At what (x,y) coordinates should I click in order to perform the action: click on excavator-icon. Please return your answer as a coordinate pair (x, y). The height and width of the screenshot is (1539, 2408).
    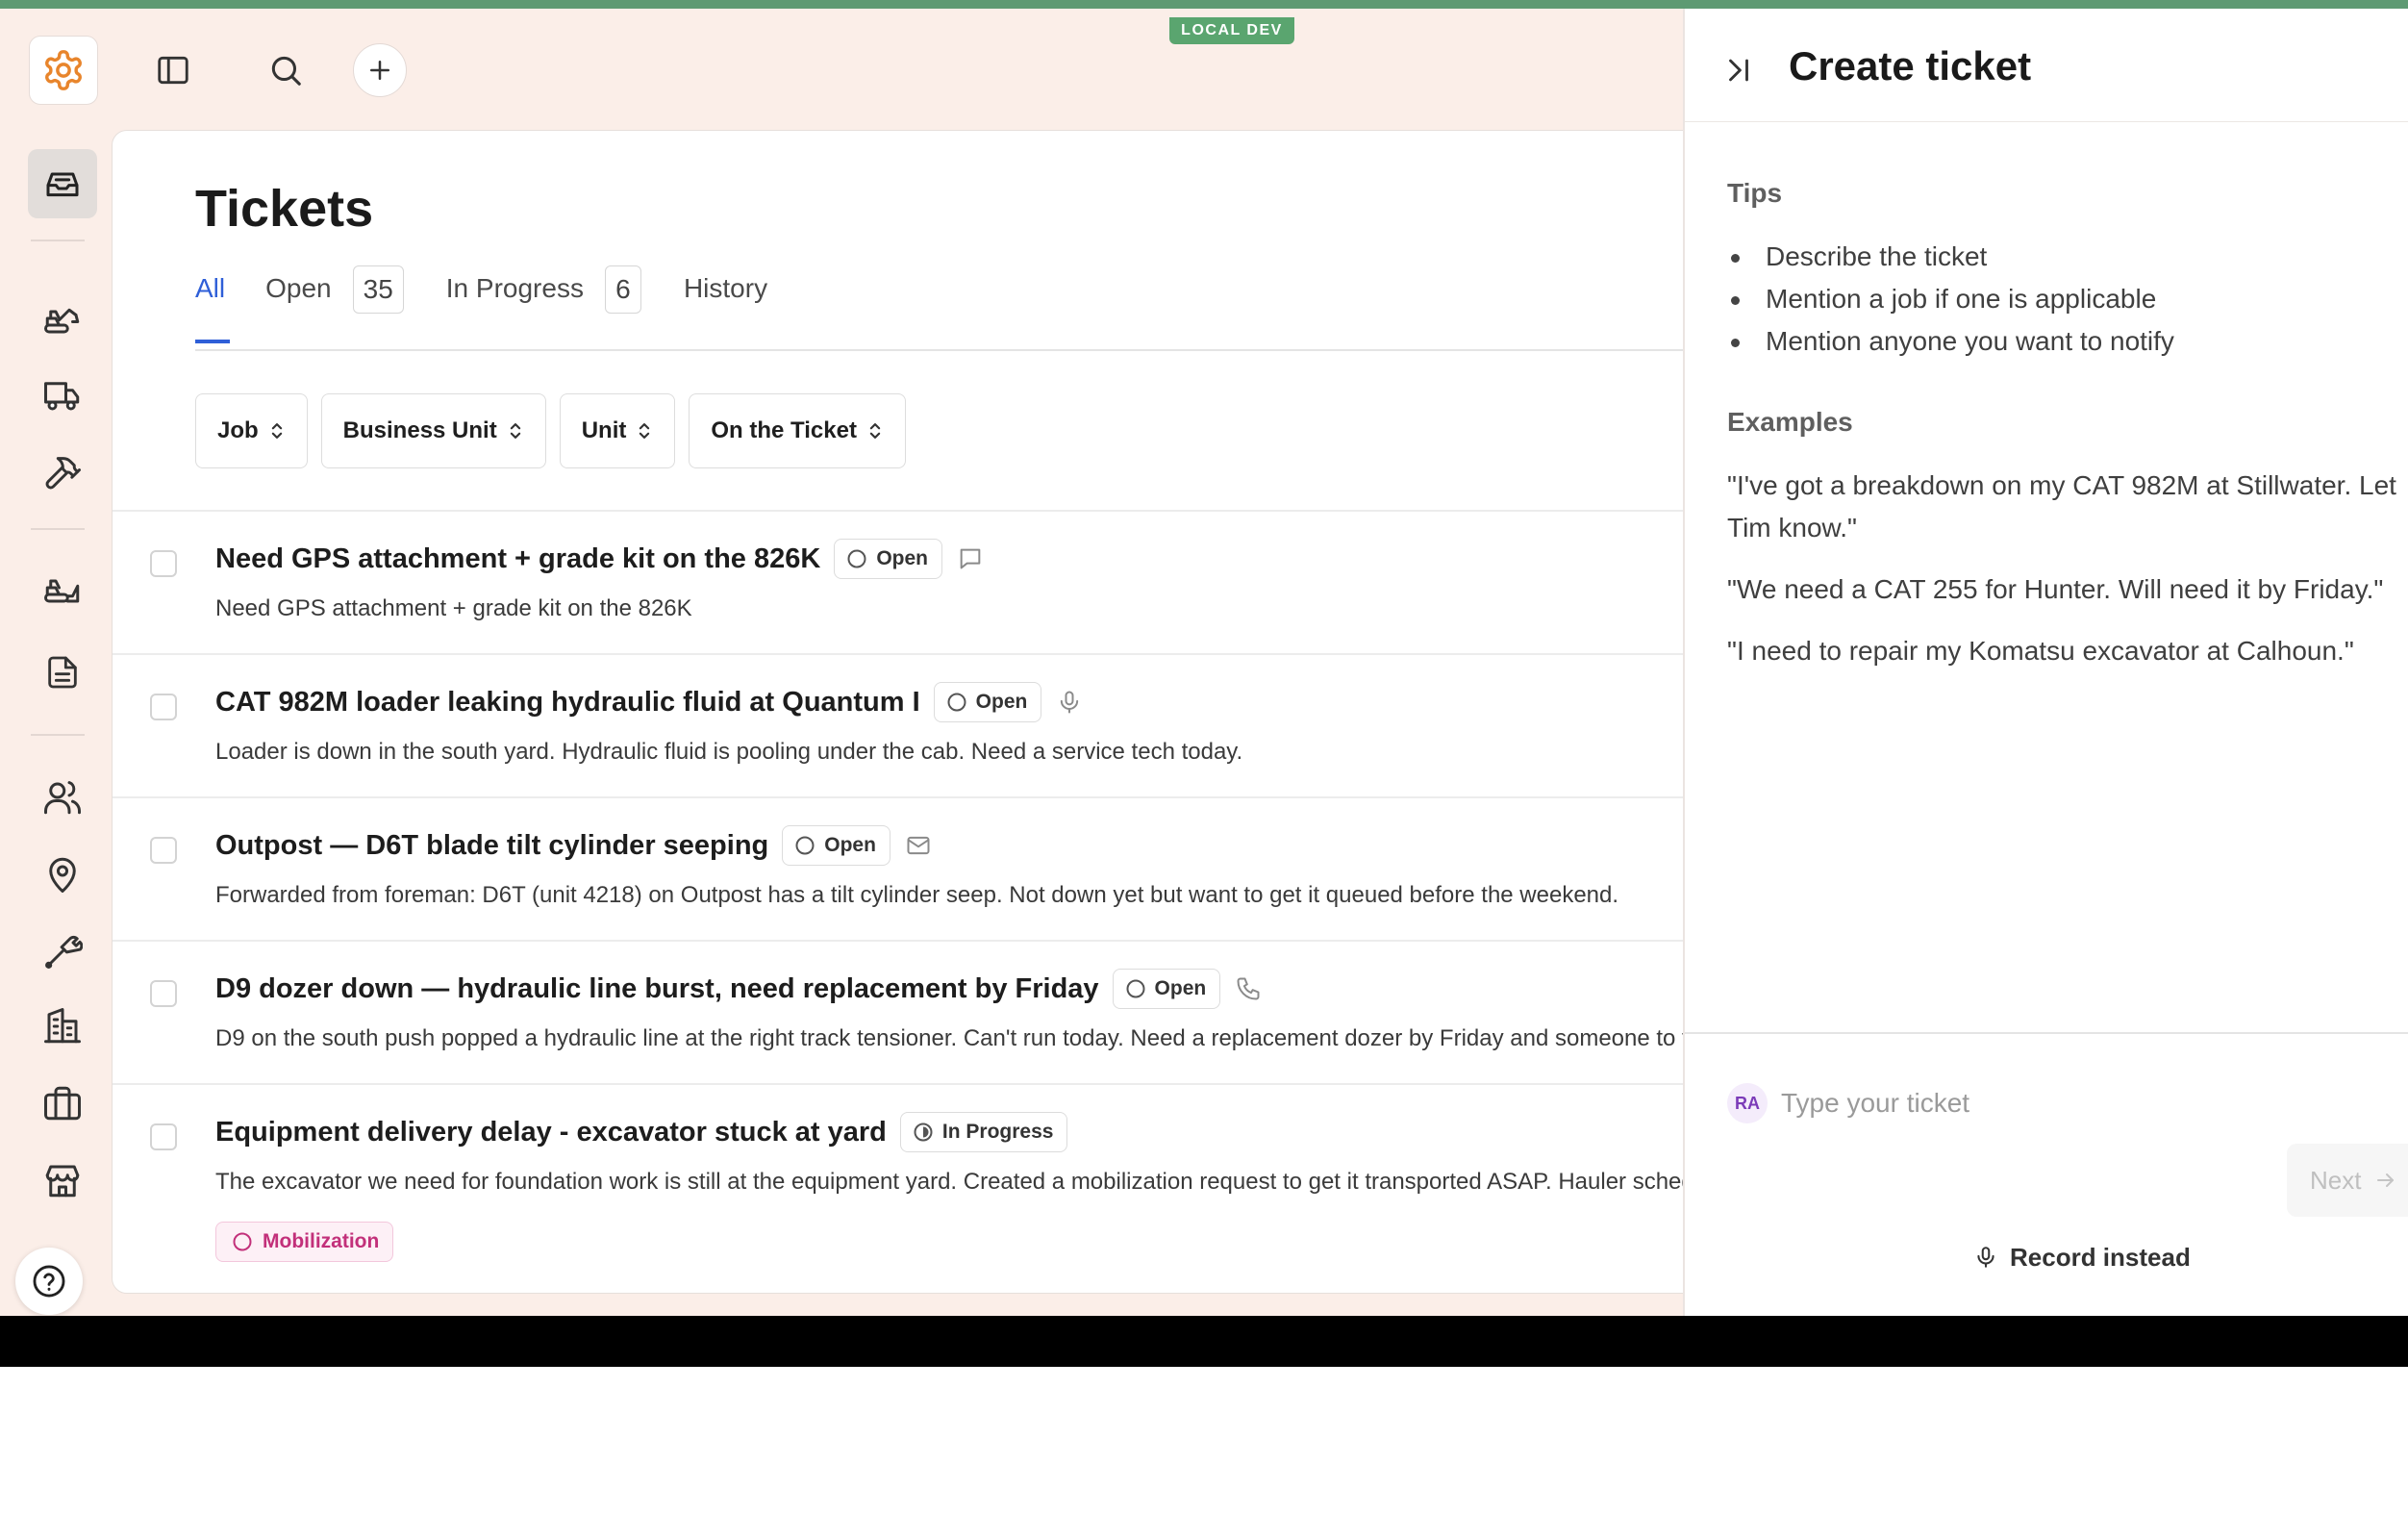
    Looking at the image, I should click on (62, 318).